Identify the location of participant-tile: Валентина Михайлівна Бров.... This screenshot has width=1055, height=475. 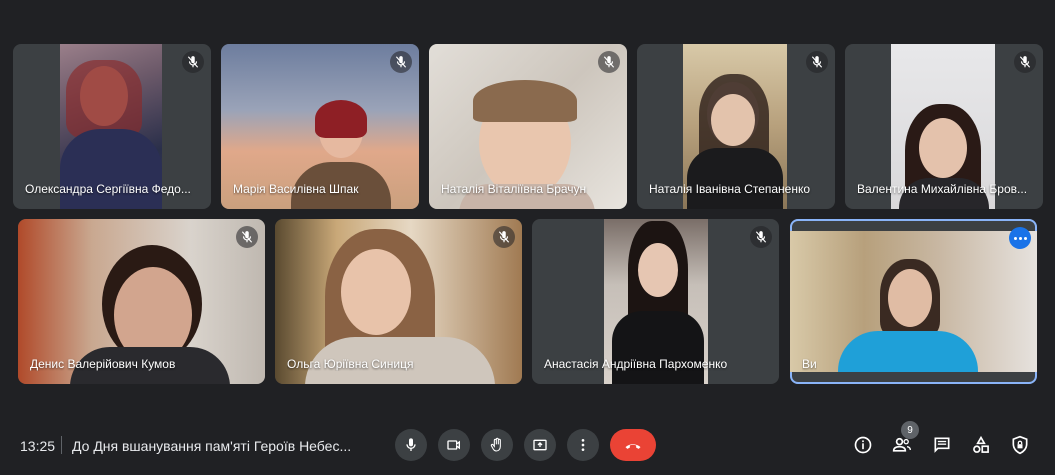
(944, 126).